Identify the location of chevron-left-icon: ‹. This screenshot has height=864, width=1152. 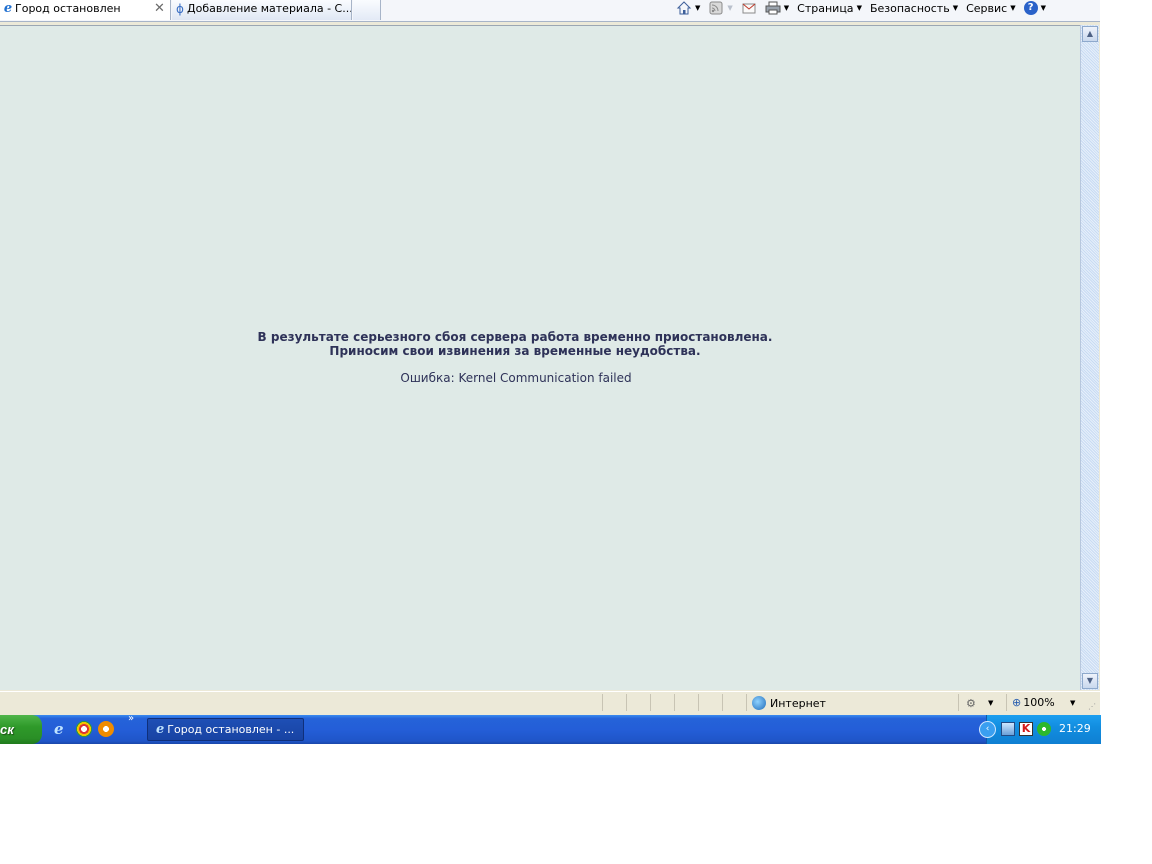
(987, 729).